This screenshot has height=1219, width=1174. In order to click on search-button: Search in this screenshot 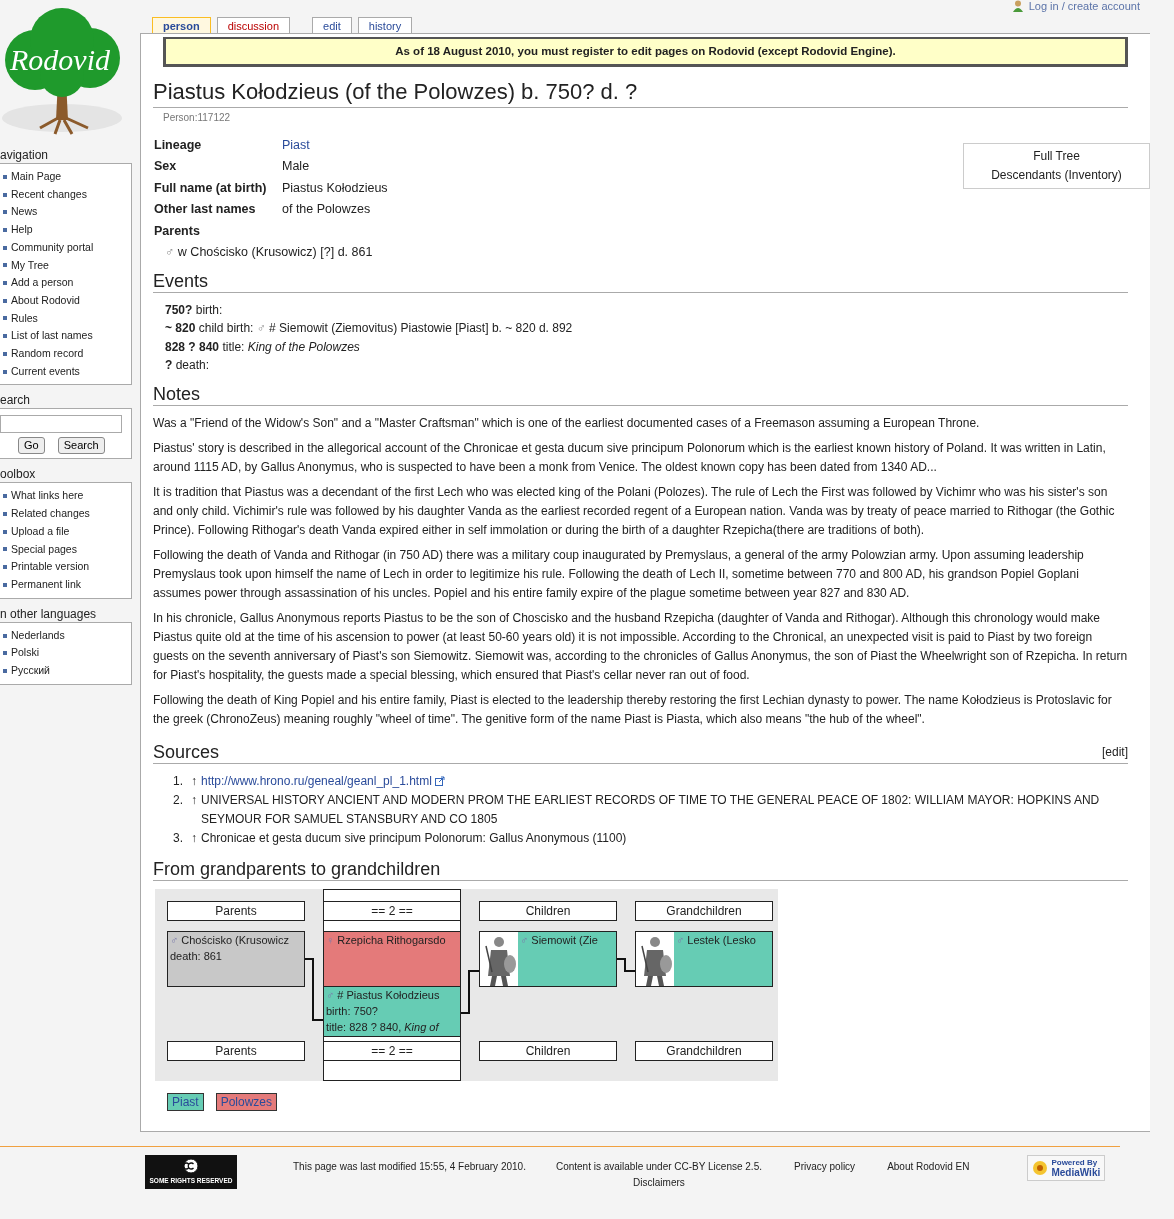, I will do `click(81, 446)`.